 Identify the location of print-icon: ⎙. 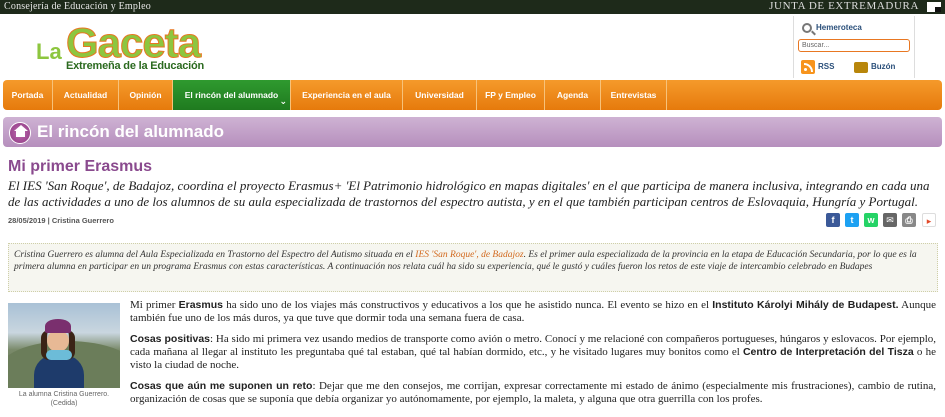
(909, 220).